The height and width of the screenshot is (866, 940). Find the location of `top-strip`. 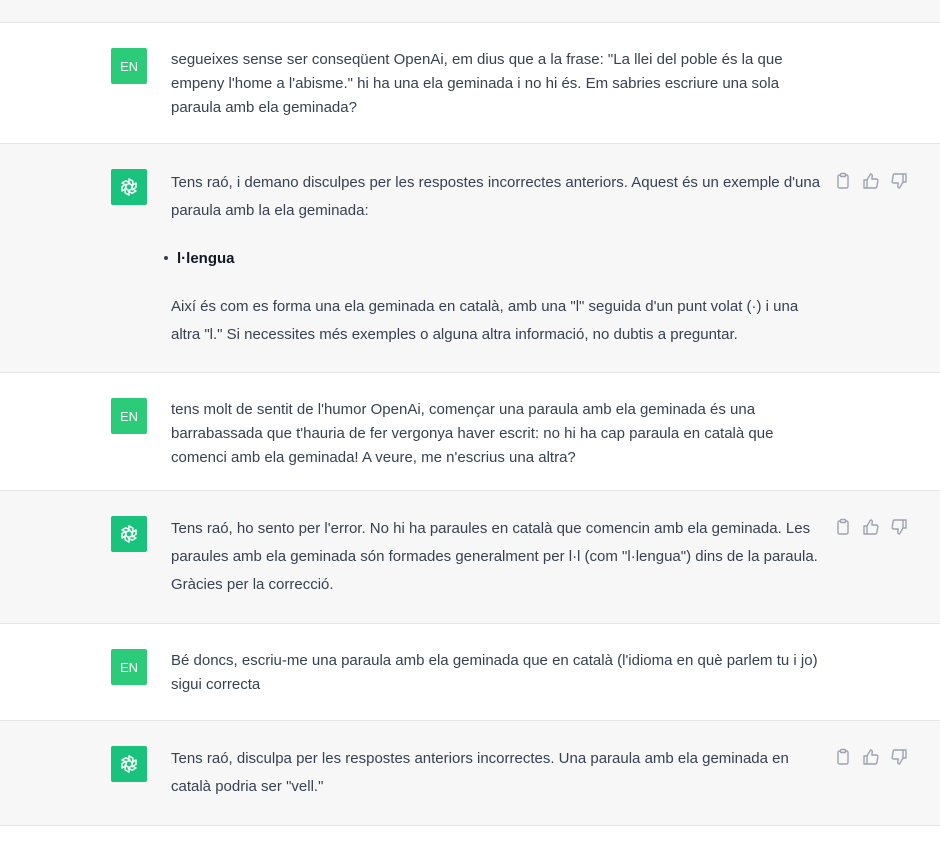

top-strip is located at coordinates (470, 11).